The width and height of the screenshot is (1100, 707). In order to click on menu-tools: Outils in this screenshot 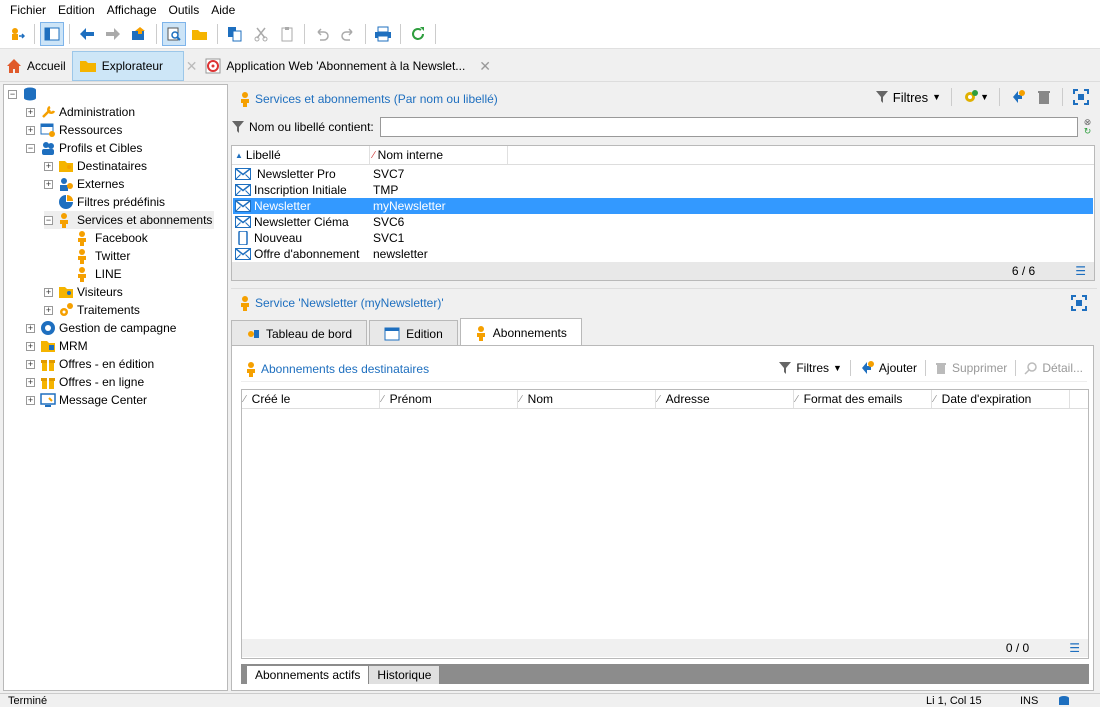, I will do `click(184, 10)`.